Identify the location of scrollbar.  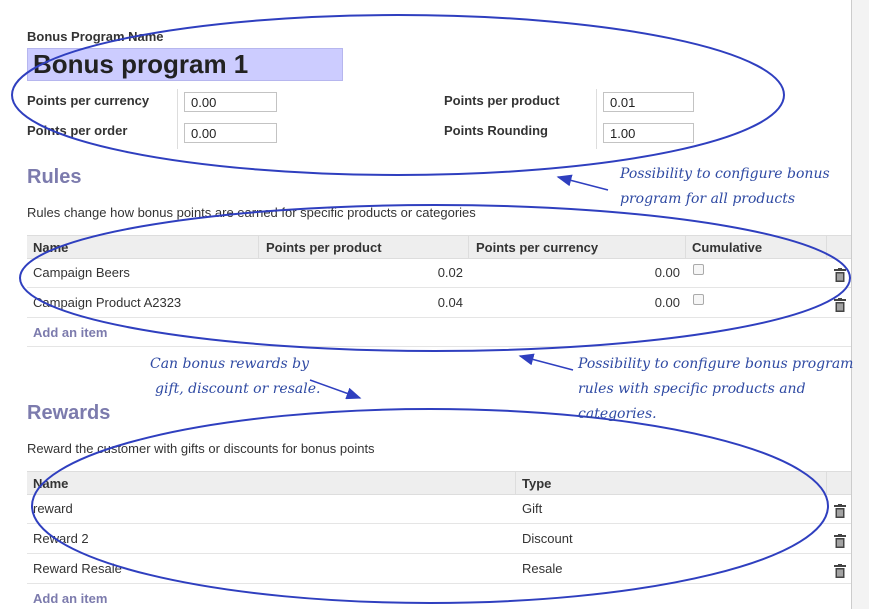
(860, 304).